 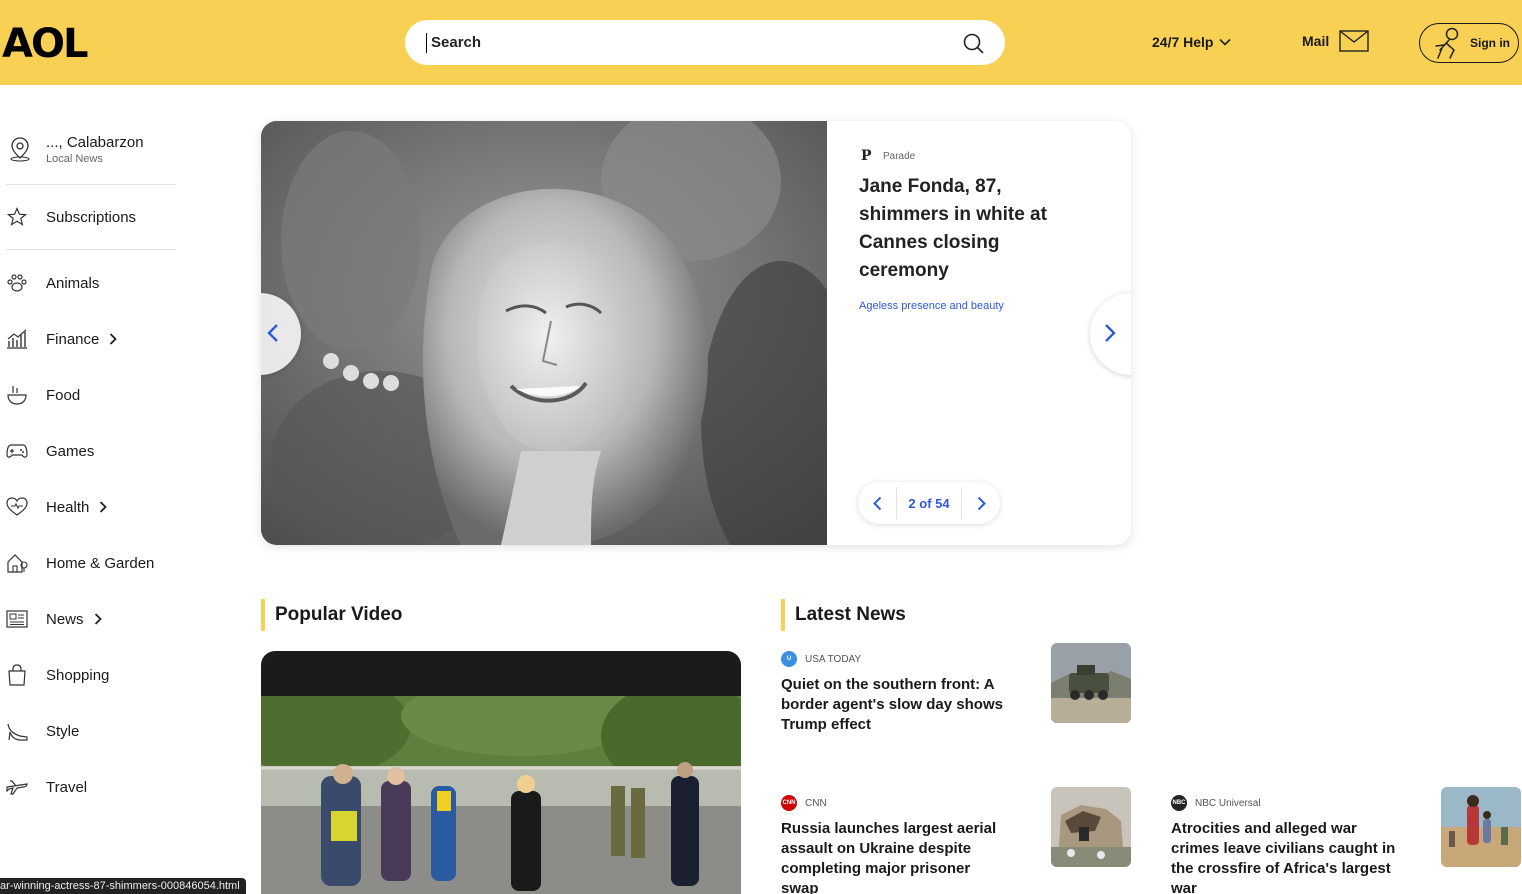 I want to click on pager-prev-button, so click(x=877, y=503).